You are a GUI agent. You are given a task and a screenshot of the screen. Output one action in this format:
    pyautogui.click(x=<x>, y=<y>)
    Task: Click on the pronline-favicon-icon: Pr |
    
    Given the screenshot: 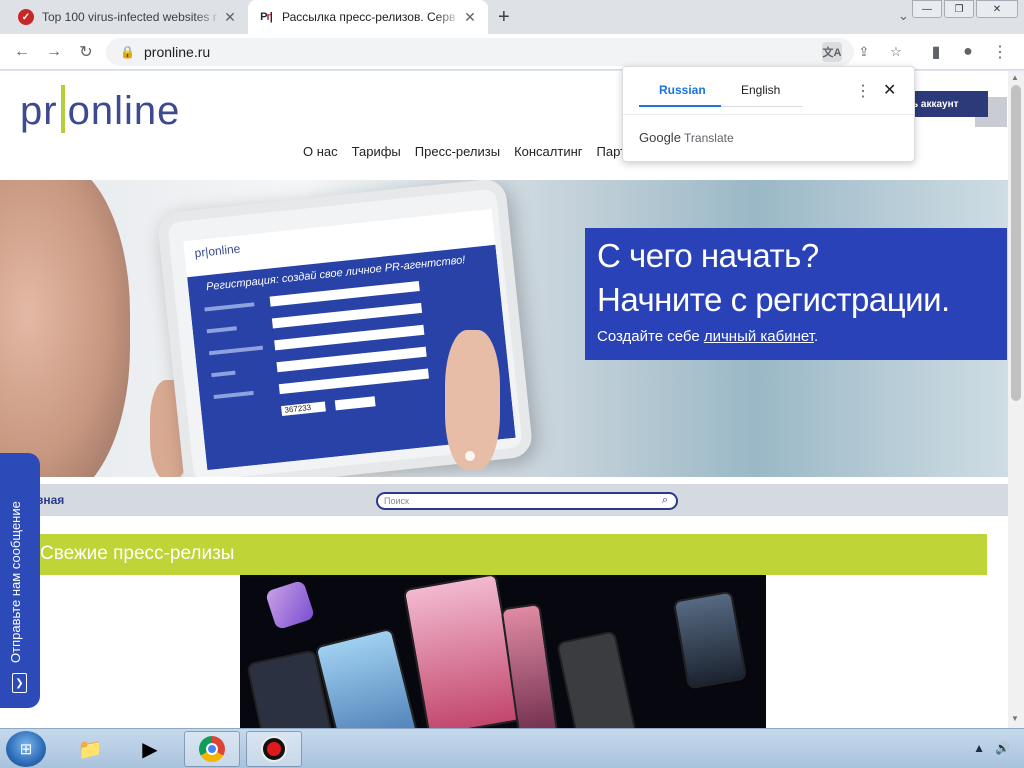 What is the action you would take?
    pyautogui.click(x=266, y=17)
    